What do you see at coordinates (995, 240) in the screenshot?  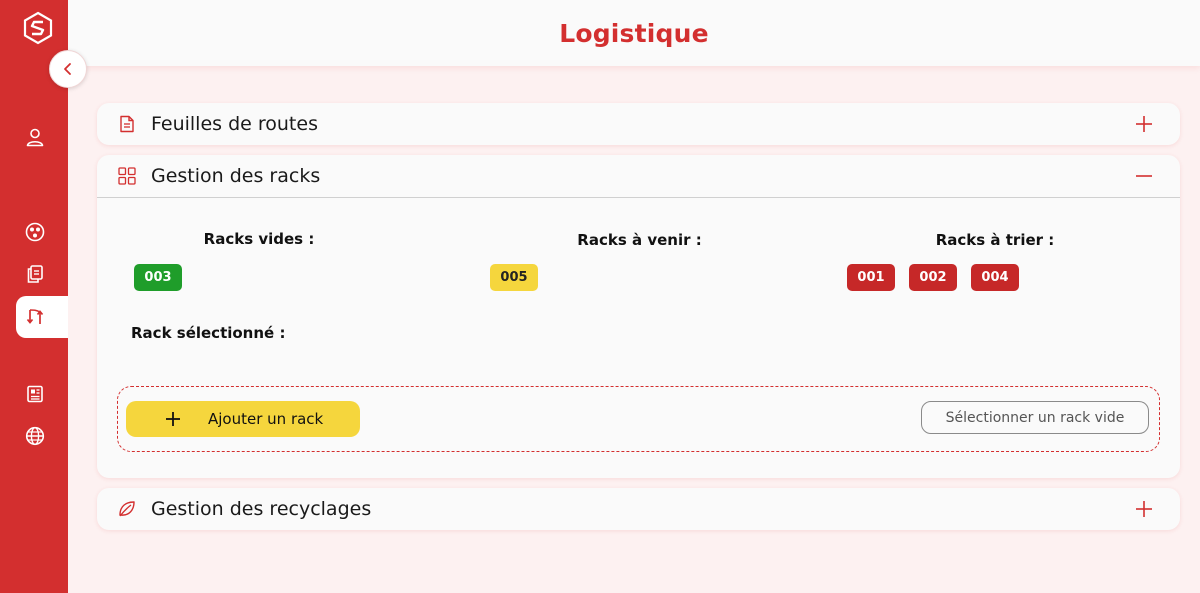 I see `to-sort-racks-label: Racks à trier :` at bounding box center [995, 240].